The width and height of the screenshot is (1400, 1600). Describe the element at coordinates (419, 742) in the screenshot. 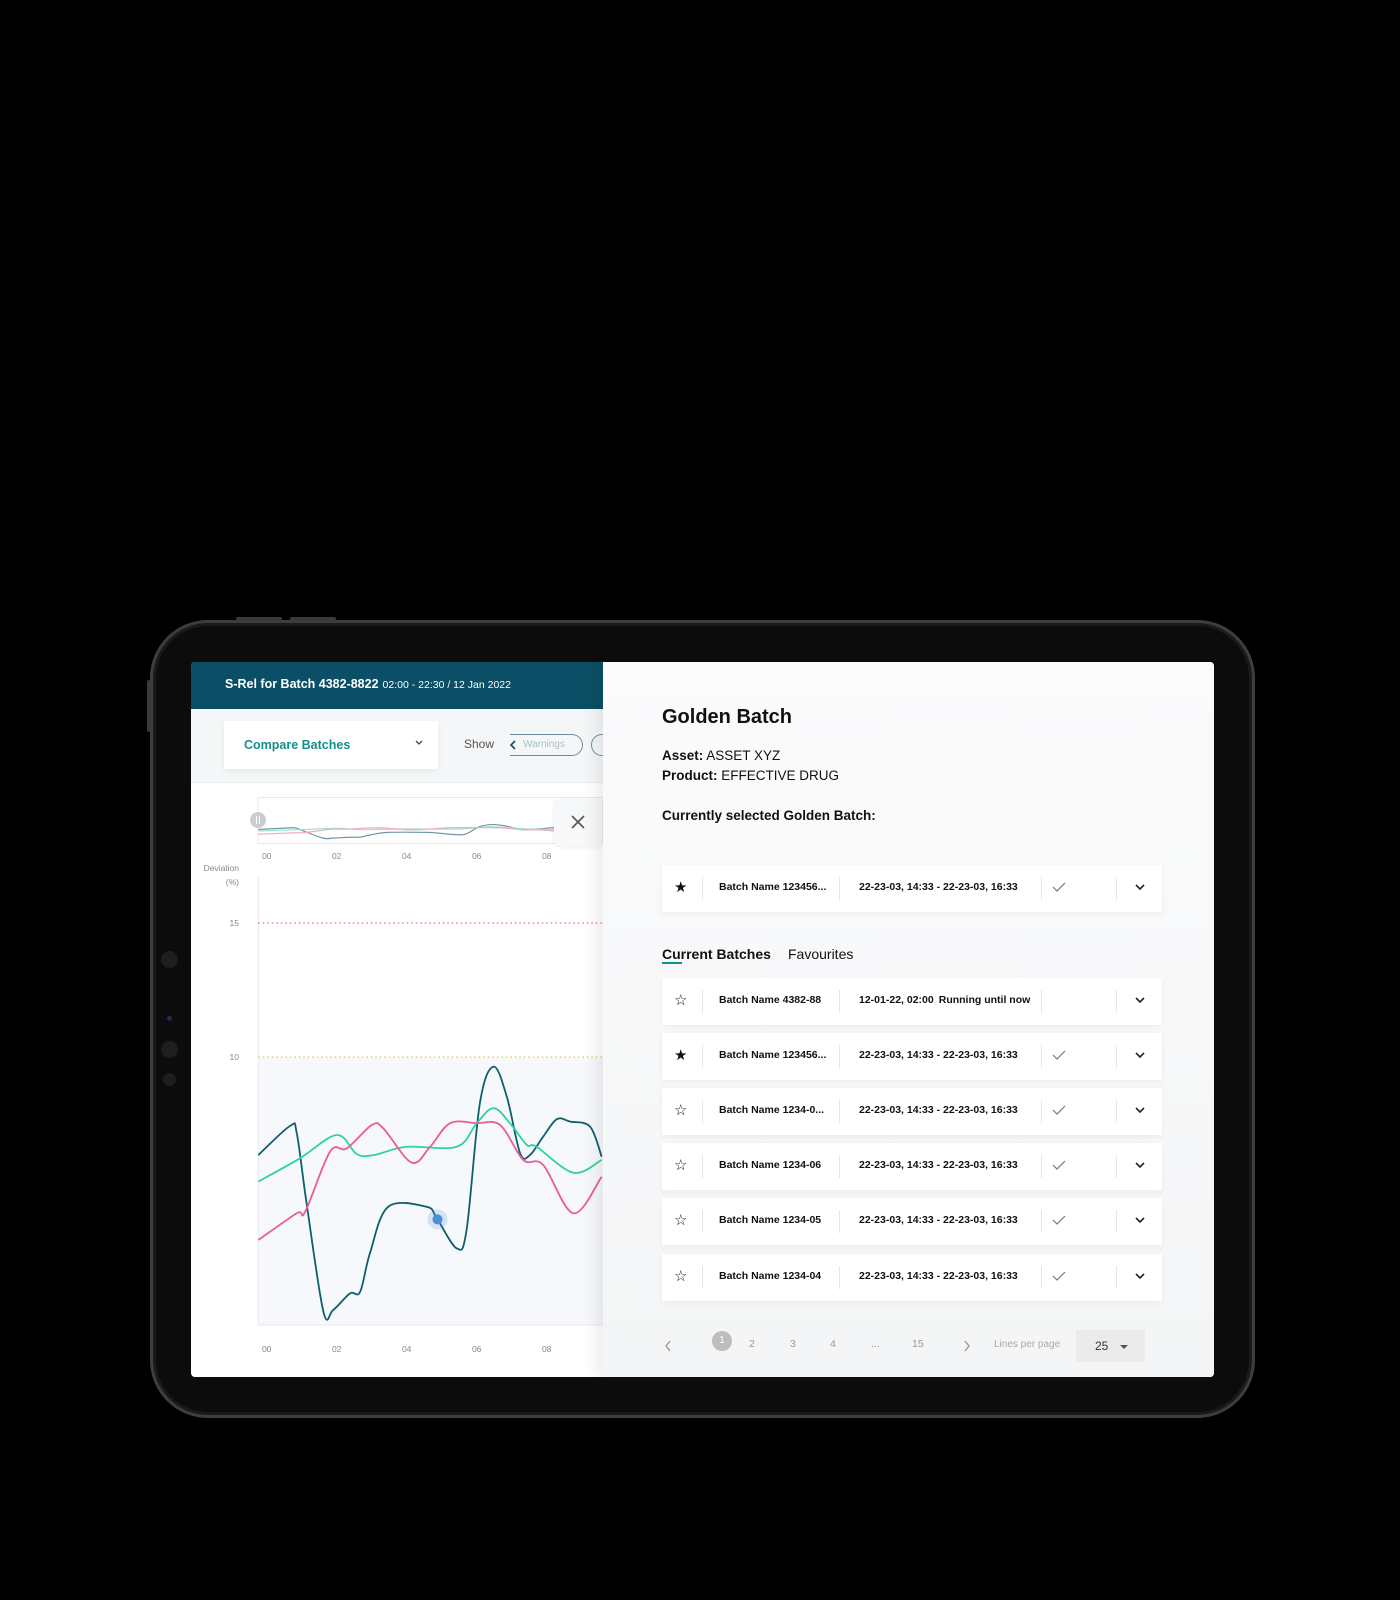

I see `chevron-down-icon` at that location.